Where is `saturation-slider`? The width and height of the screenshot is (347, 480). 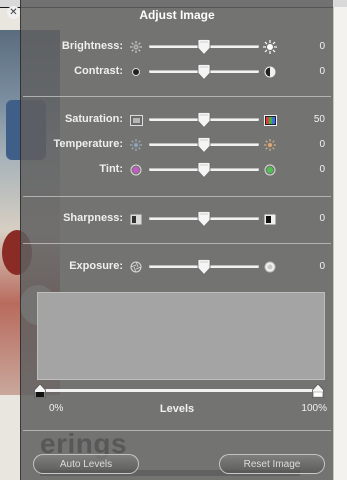
saturation-slider is located at coordinates (204, 120).